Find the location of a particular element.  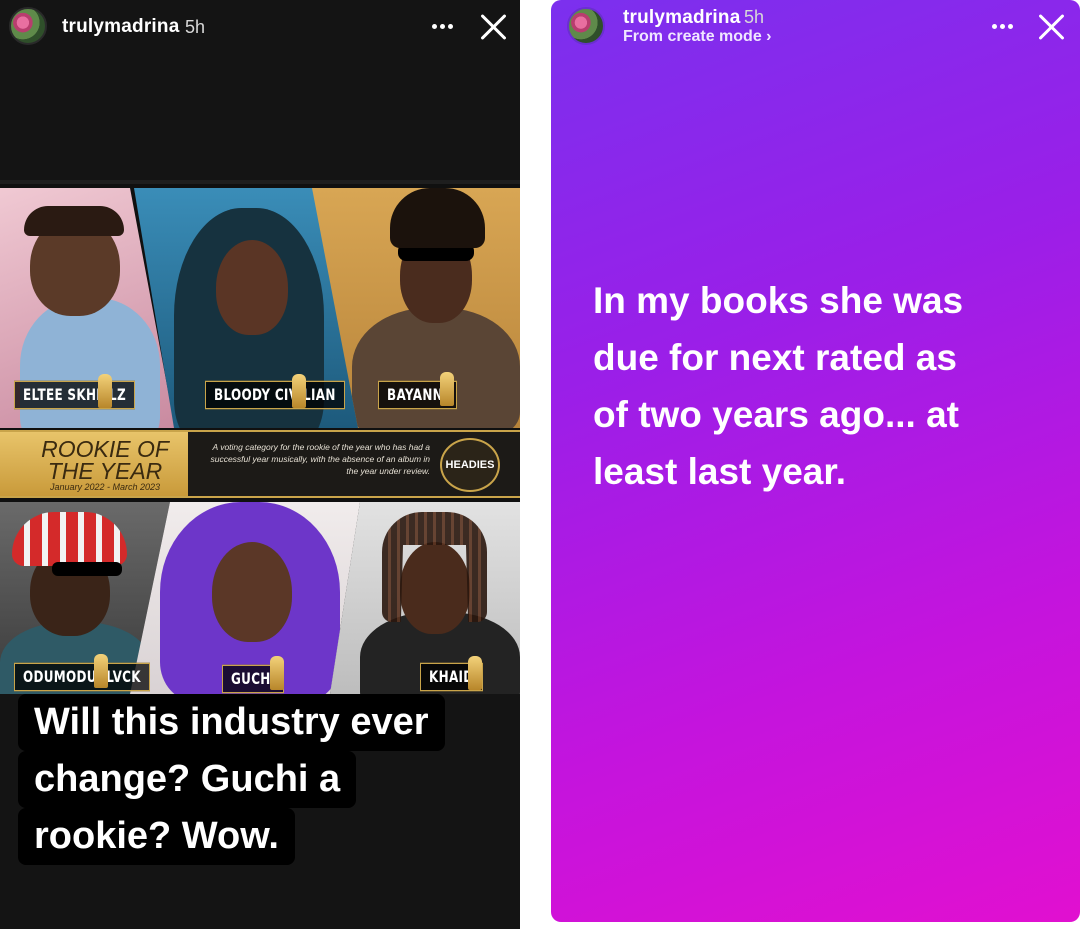

caption-line: Will this industry ever is located at coordinates (231, 722).